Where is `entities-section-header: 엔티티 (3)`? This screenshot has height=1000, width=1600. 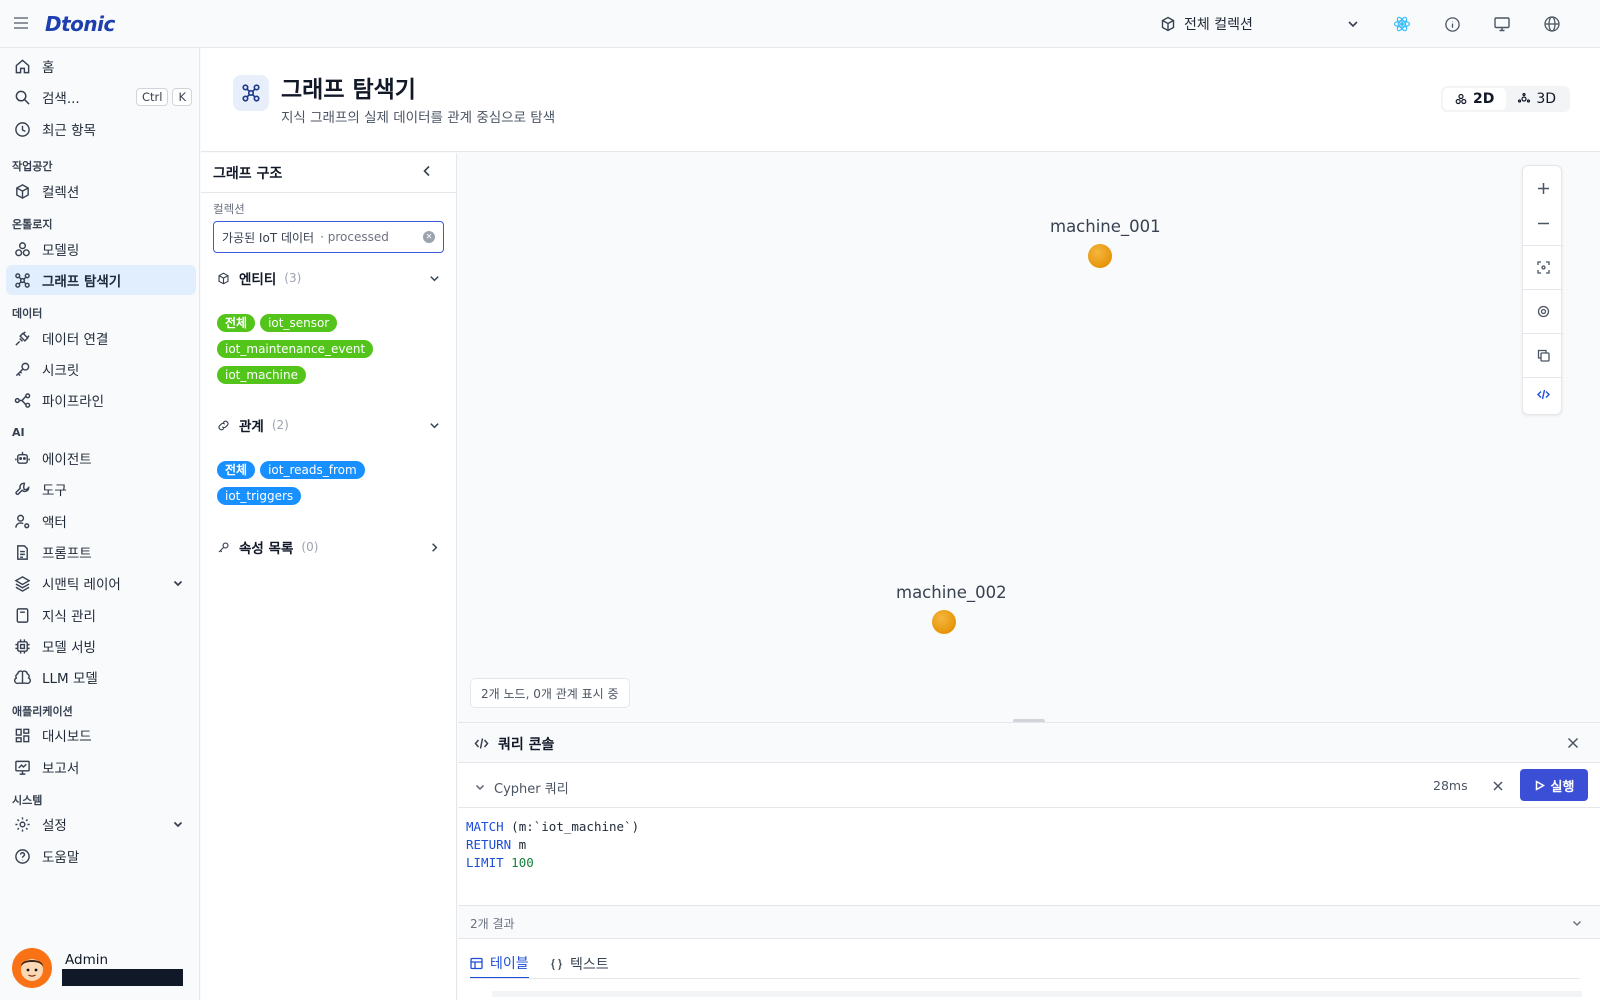 entities-section-header: 엔티티 (3) is located at coordinates (329, 278).